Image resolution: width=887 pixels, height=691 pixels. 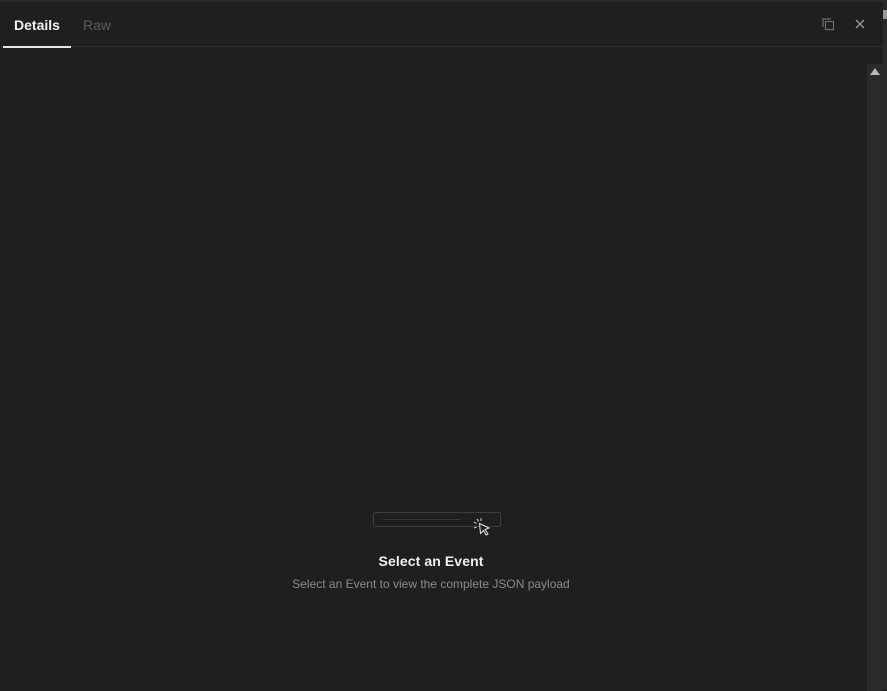 I want to click on tab-bar: Details Raw, so click(x=441, y=26).